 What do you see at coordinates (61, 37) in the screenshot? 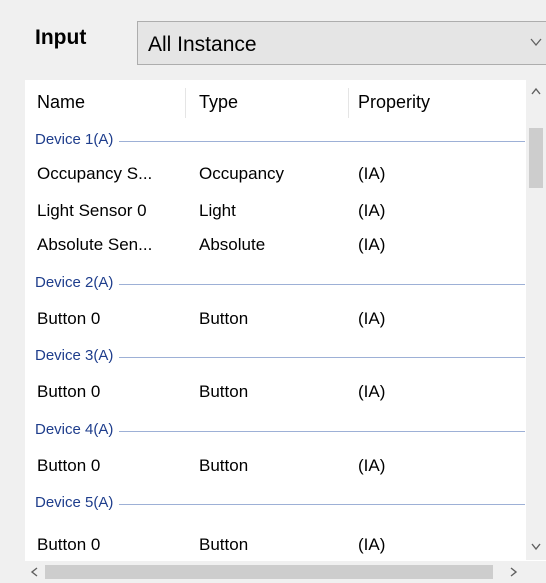
I see `input-label: Input` at bounding box center [61, 37].